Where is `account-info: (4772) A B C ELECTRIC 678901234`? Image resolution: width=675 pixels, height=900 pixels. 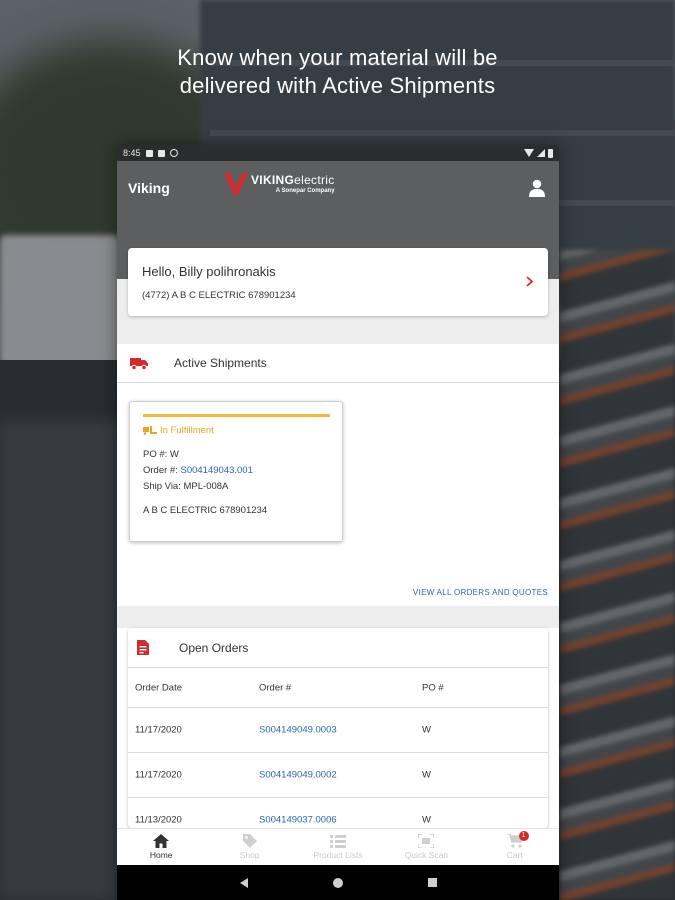 account-info: (4772) A B C ELECTRIC 678901234 is located at coordinates (219, 295).